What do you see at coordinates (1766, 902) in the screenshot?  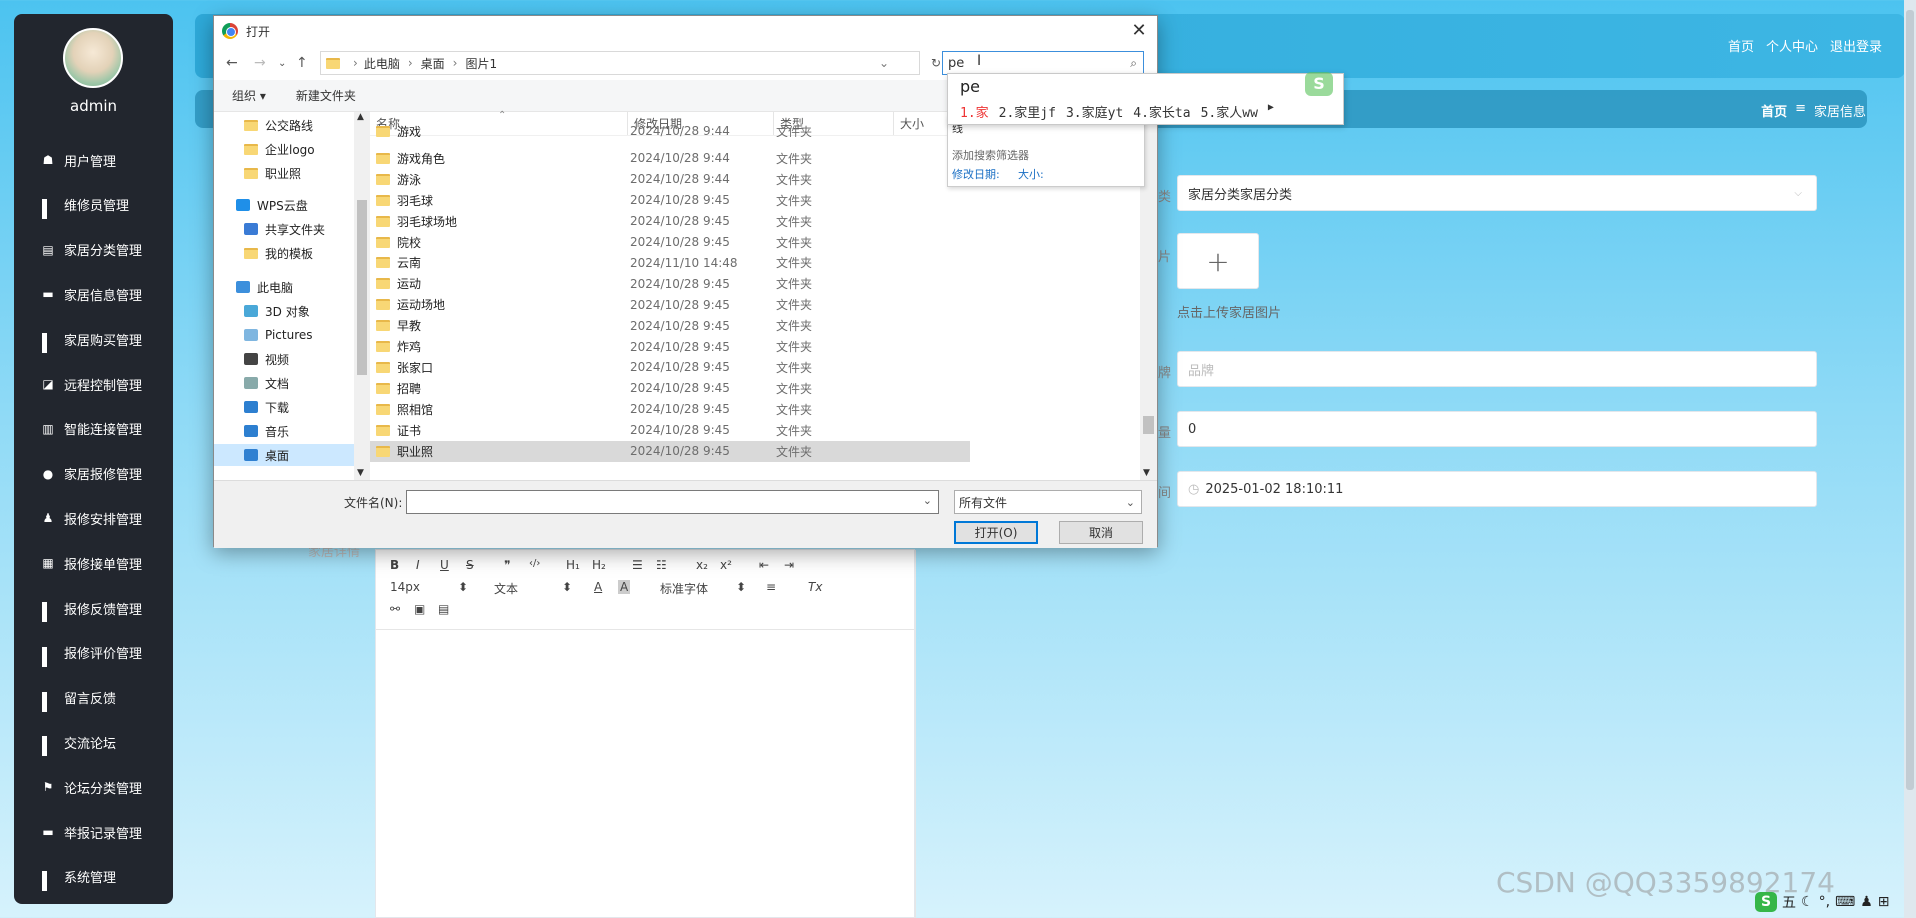 I see `sogou-tray-icon: S` at bounding box center [1766, 902].